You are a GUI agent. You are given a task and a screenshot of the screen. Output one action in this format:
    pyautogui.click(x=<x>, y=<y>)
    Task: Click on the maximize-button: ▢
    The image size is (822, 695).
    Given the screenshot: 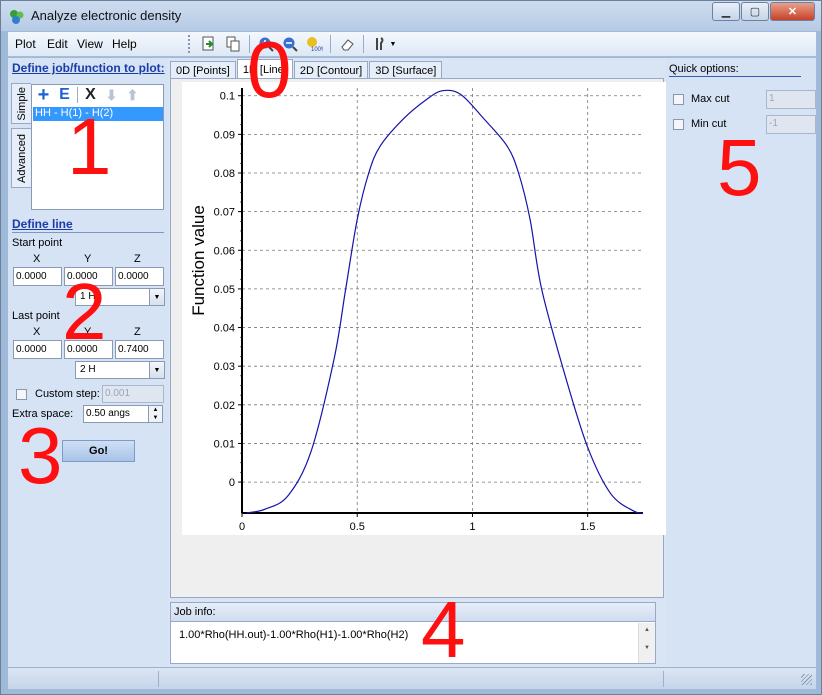 What is the action you would take?
    pyautogui.click(x=755, y=11)
    